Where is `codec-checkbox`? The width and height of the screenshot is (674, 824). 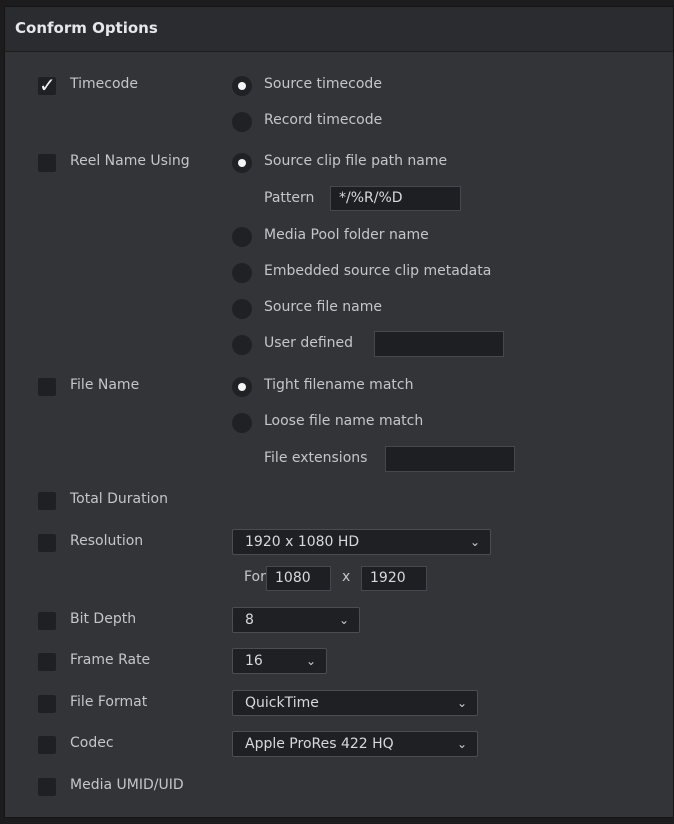 codec-checkbox is located at coordinates (47, 745).